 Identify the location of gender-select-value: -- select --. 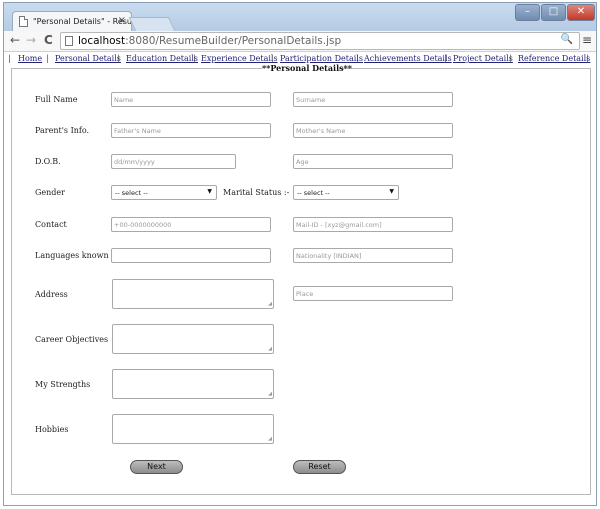
(131, 193).